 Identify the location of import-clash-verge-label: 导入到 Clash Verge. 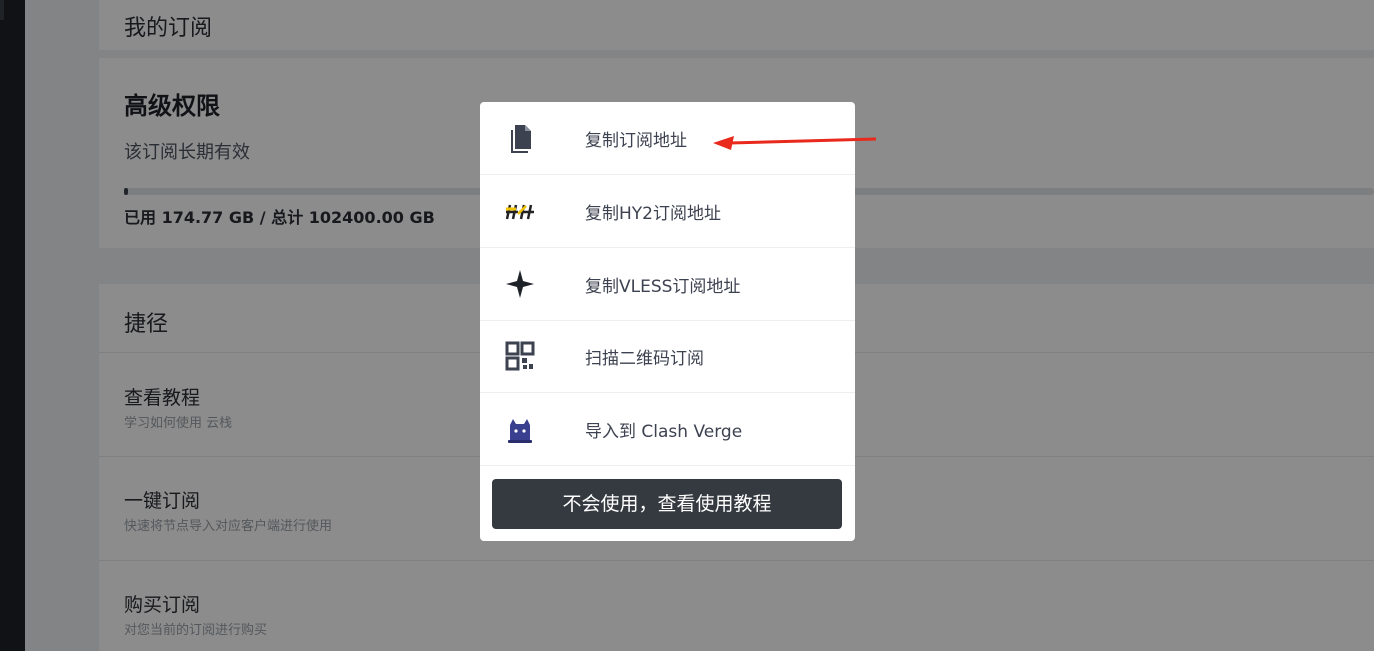
(664, 432).